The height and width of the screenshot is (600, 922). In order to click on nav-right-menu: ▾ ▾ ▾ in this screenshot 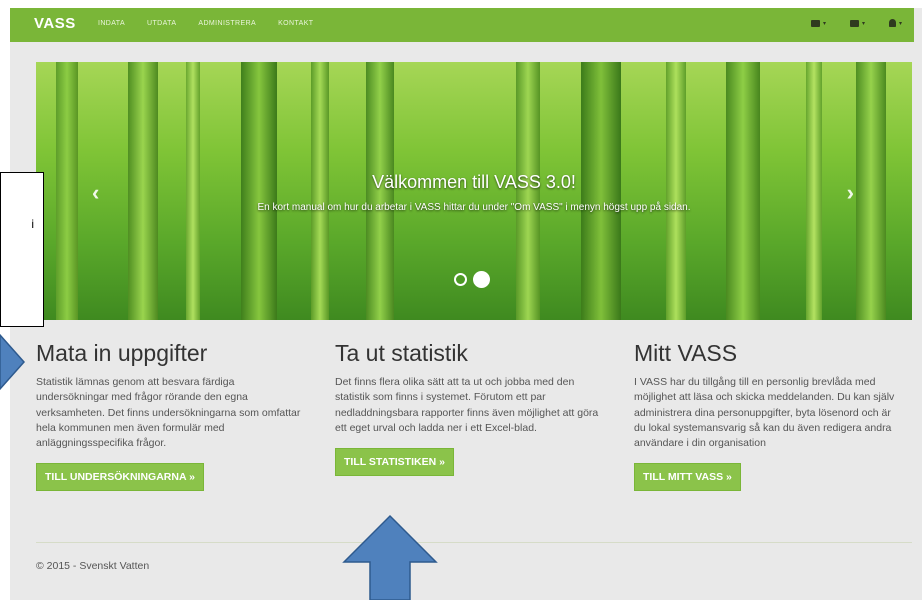, I will do `click(856, 23)`.